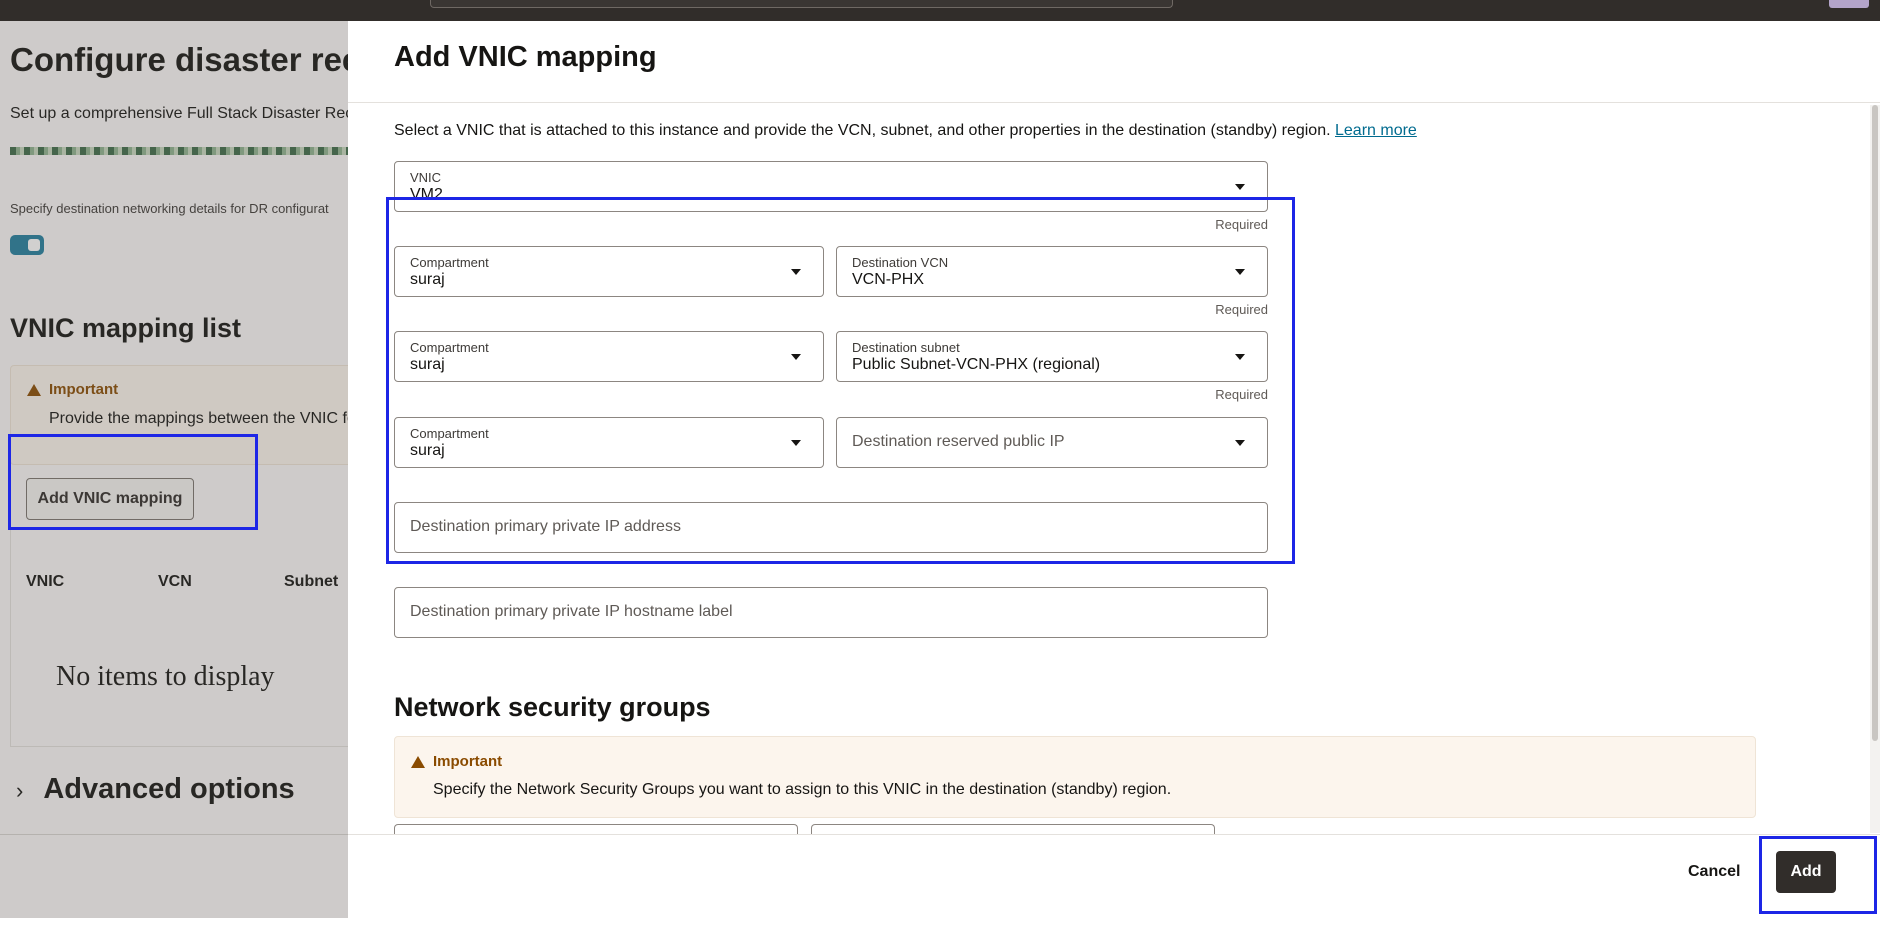  What do you see at coordinates (1114, 876) in the screenshot?
I see `drawer-footer: Cancel Add` at bounding box center [1114, 876].